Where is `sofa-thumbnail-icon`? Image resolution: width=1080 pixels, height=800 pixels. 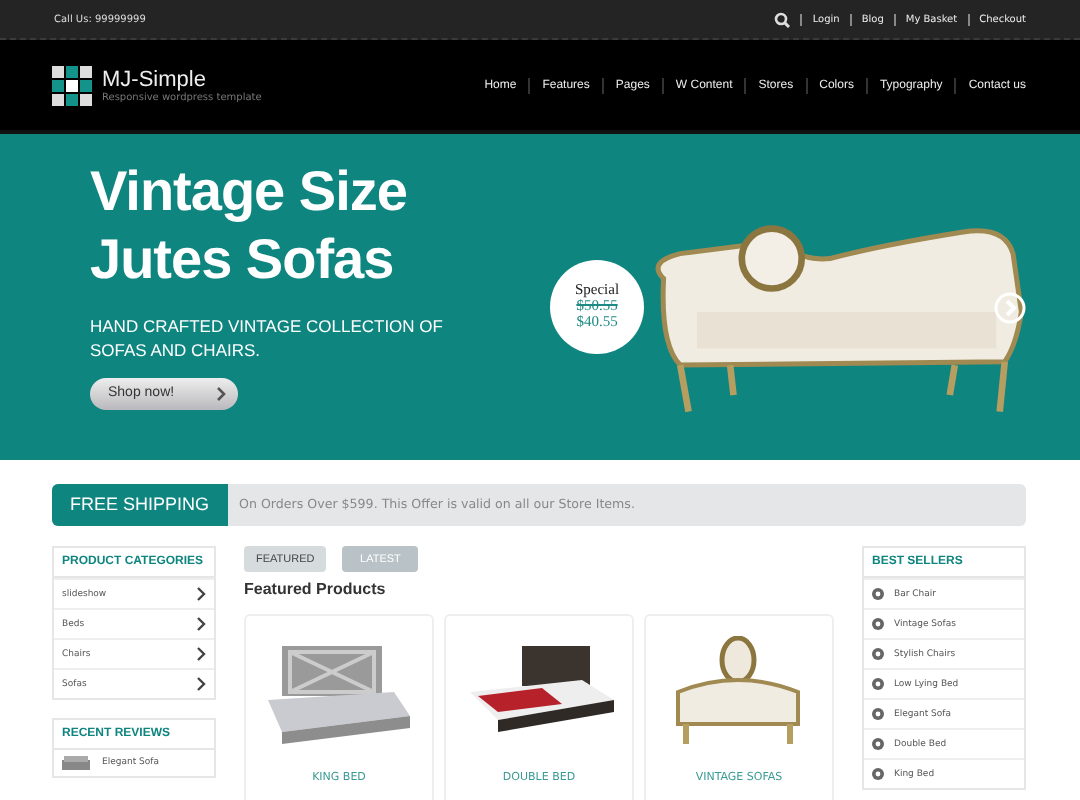
sofa-thumbnail-icon is located at coordinates (76, 763).